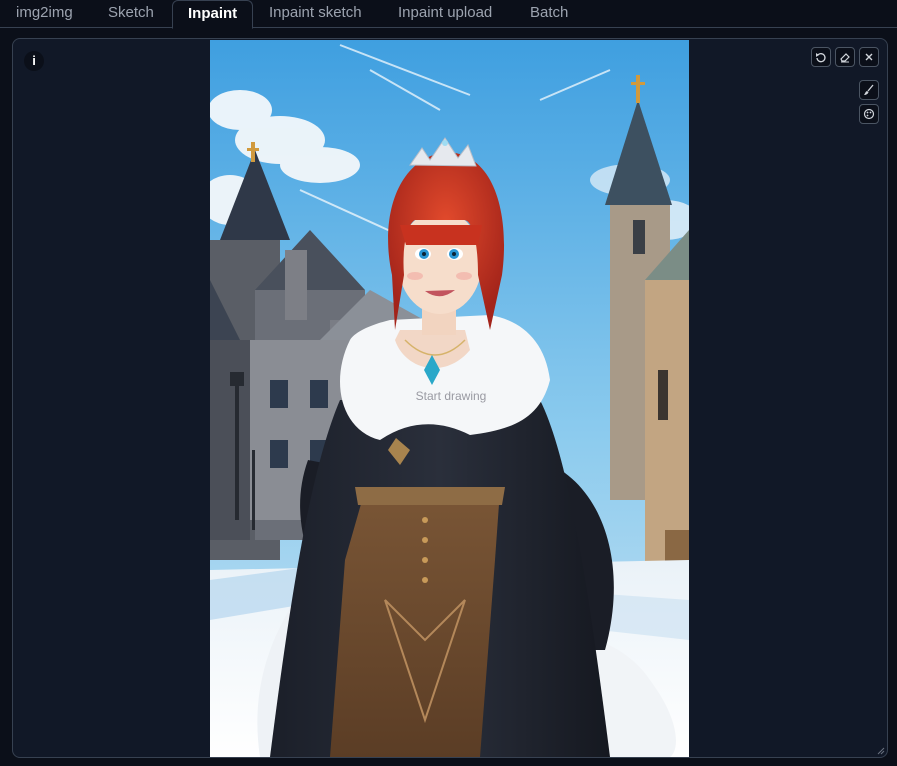 This screenshot has height=766, width=897. What do you see at coordinates (131, 14) in the screenshot?
I see `tab-sketch: Sketch` at bounding box center [131, 14].